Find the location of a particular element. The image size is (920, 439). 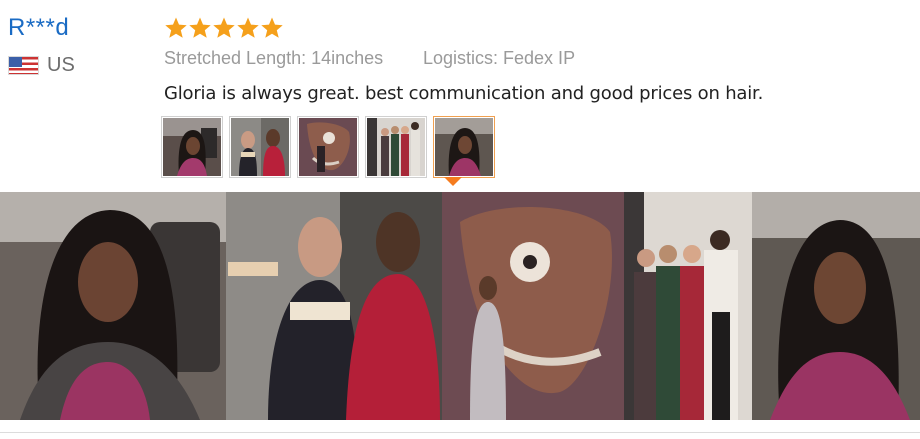

photo-group is located at coordinates (396, 147).